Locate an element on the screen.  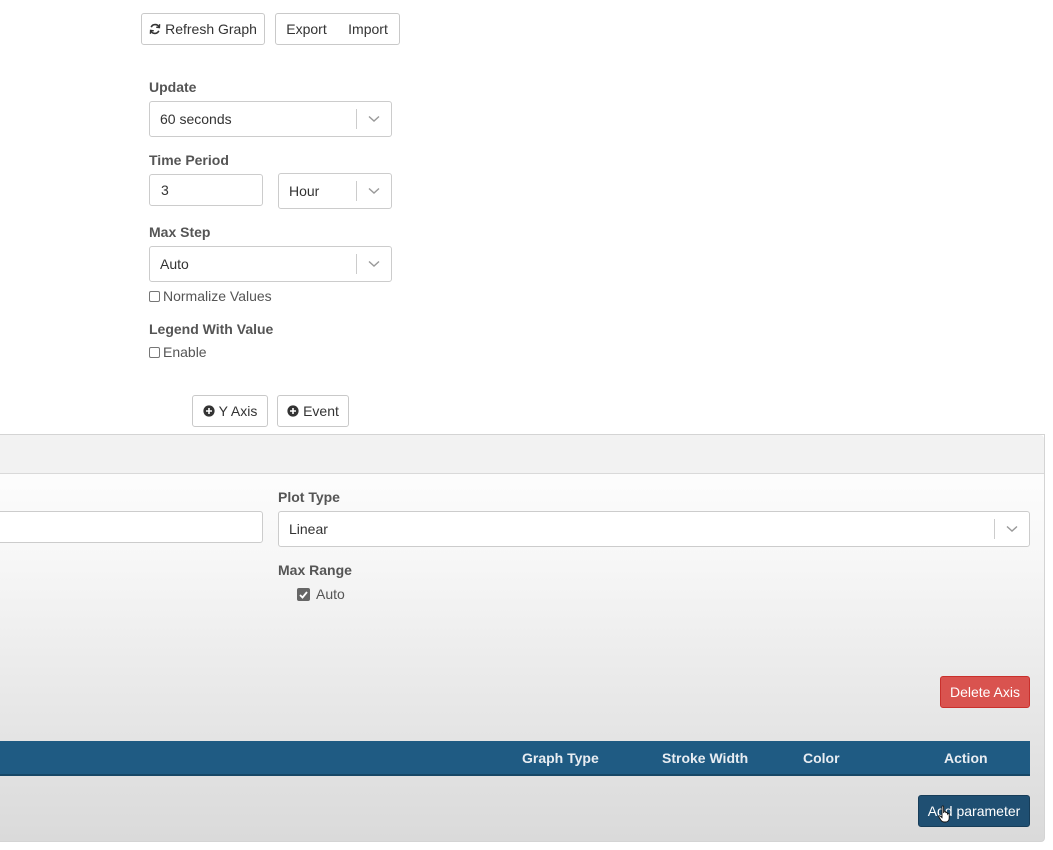
export-button: Export is located at coordinates (306, 29).